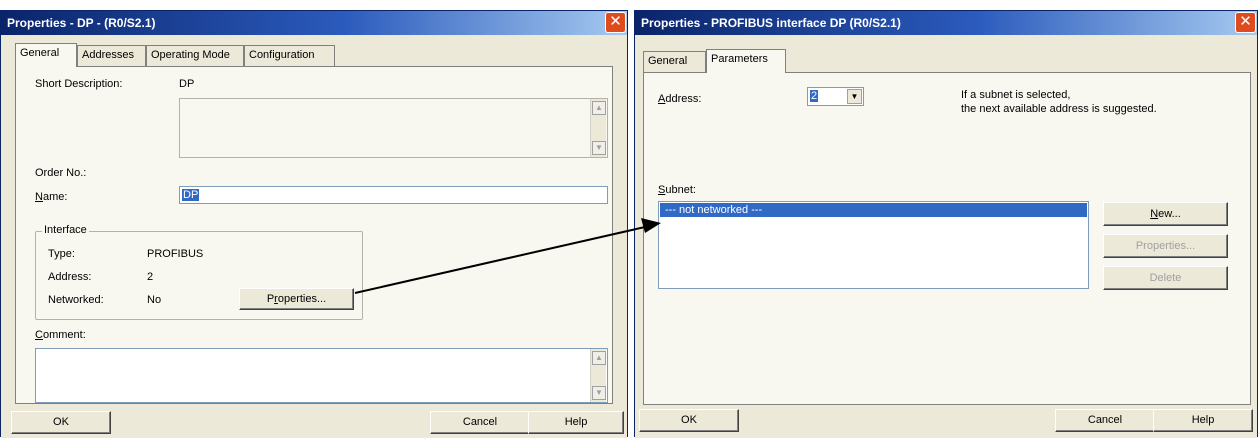  I want to click on name-label-rest: ame:, so click(55, 197).